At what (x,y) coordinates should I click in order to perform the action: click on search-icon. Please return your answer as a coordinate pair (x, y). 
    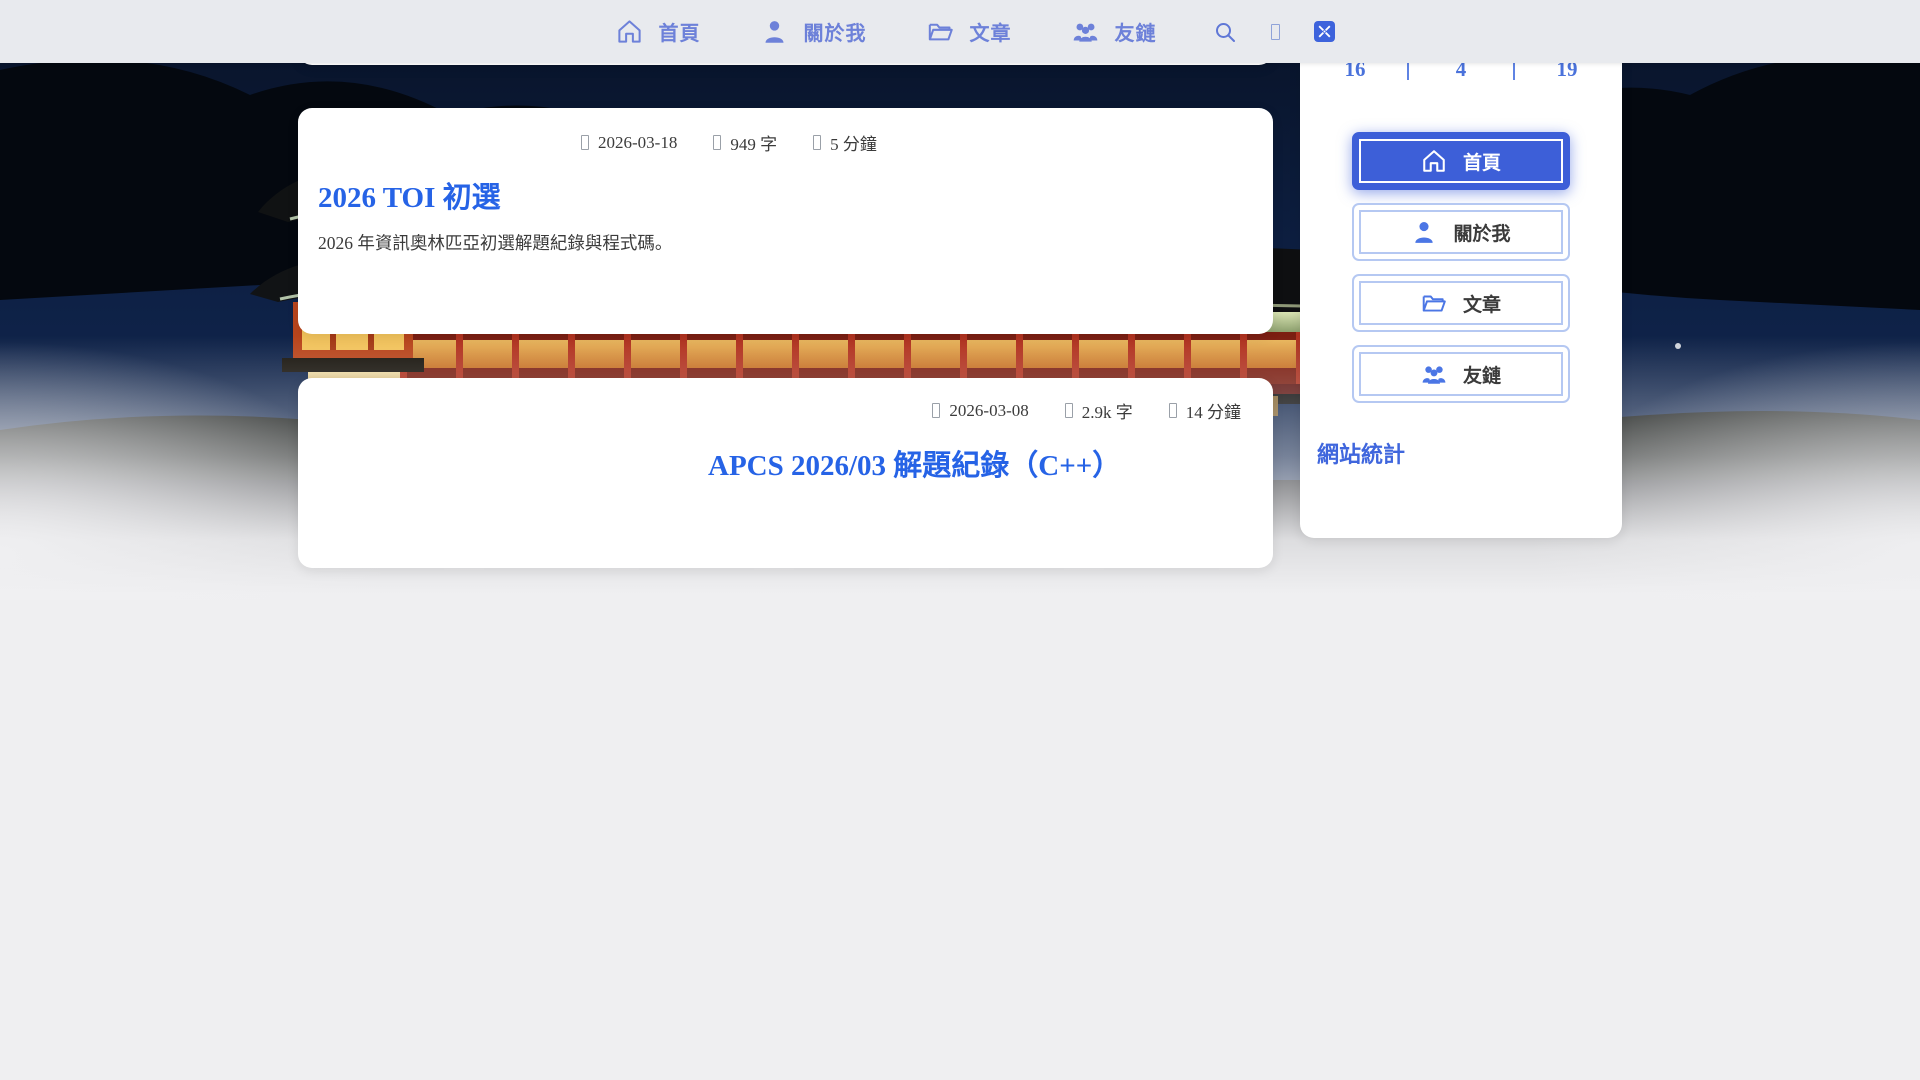
    Looking at the image, I should click on (1225, 32).